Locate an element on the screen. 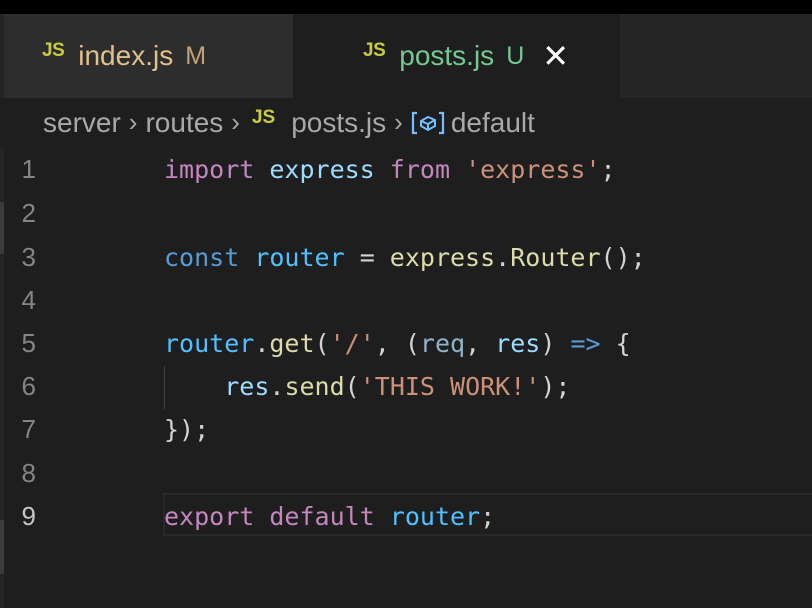 The width and height of the screenshot is (812, 608). editor-tab-bar: JS index.js M JS posts.js U ✕ is located at coordinates (406, 56).